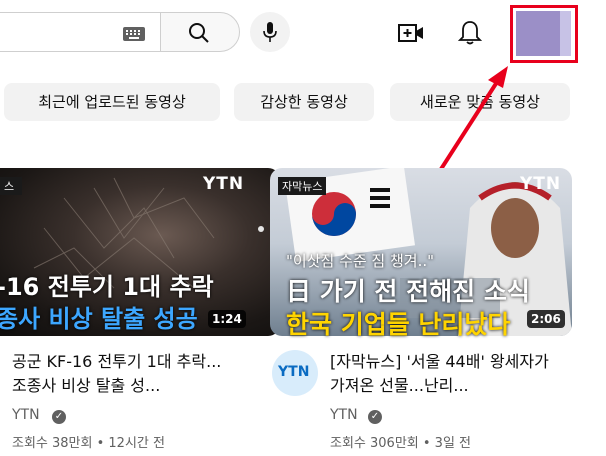  I want to click on chip-new-to-you: 새로운 맞춤 동영상, so click(480, 102).